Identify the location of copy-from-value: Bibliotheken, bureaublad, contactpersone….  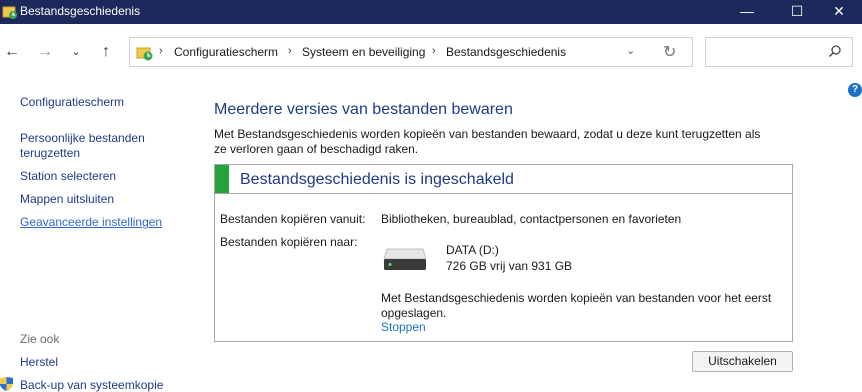
(531, 219).